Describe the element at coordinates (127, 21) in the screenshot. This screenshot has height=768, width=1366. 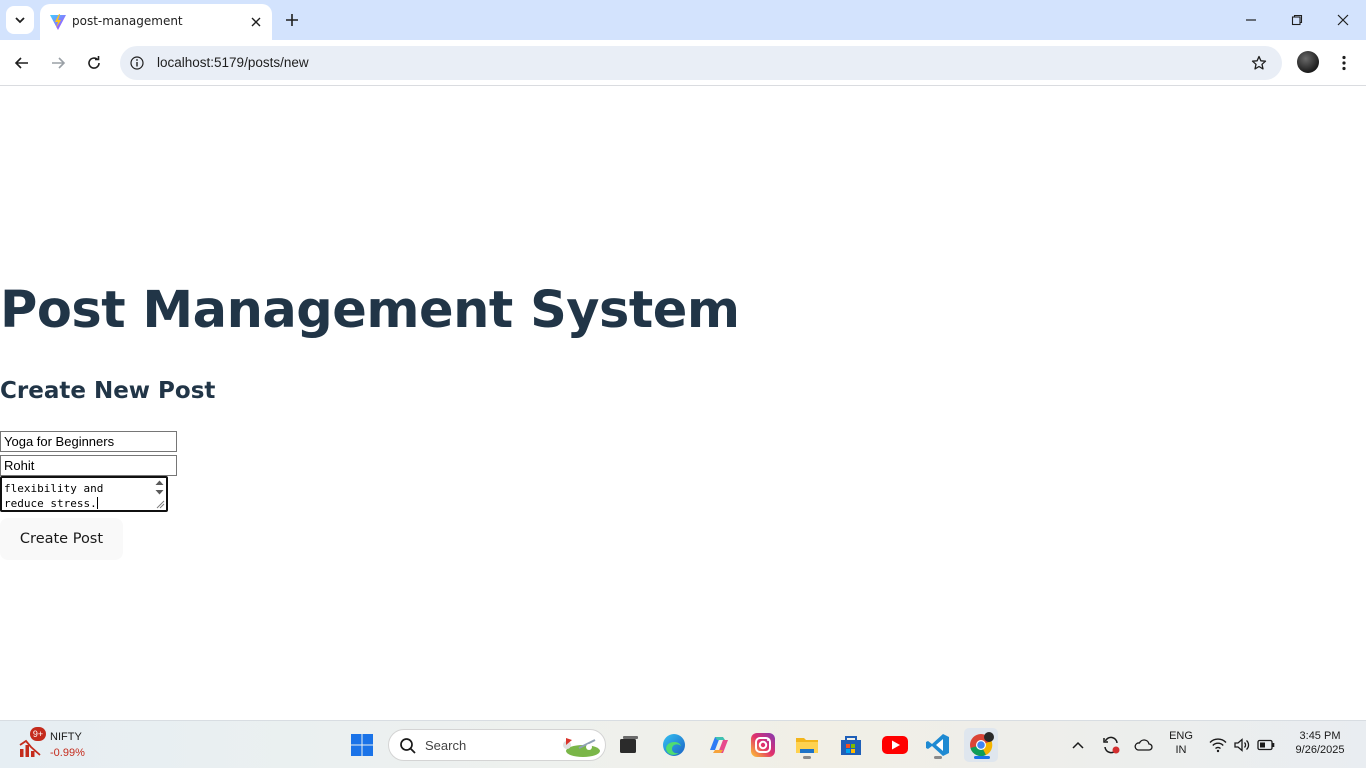
I see `tab-title: post-management` at that location.